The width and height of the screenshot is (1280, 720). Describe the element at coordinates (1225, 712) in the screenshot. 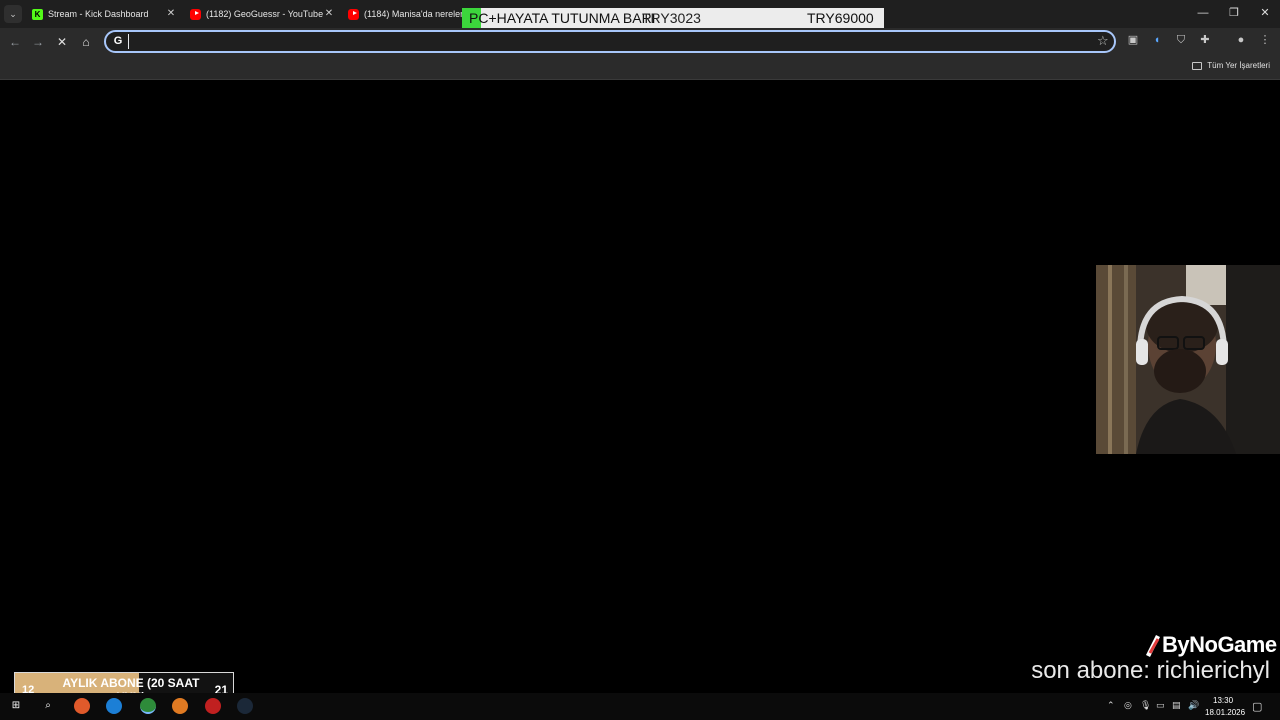

I see `taskbar-date: 18.01.2026` at that location.